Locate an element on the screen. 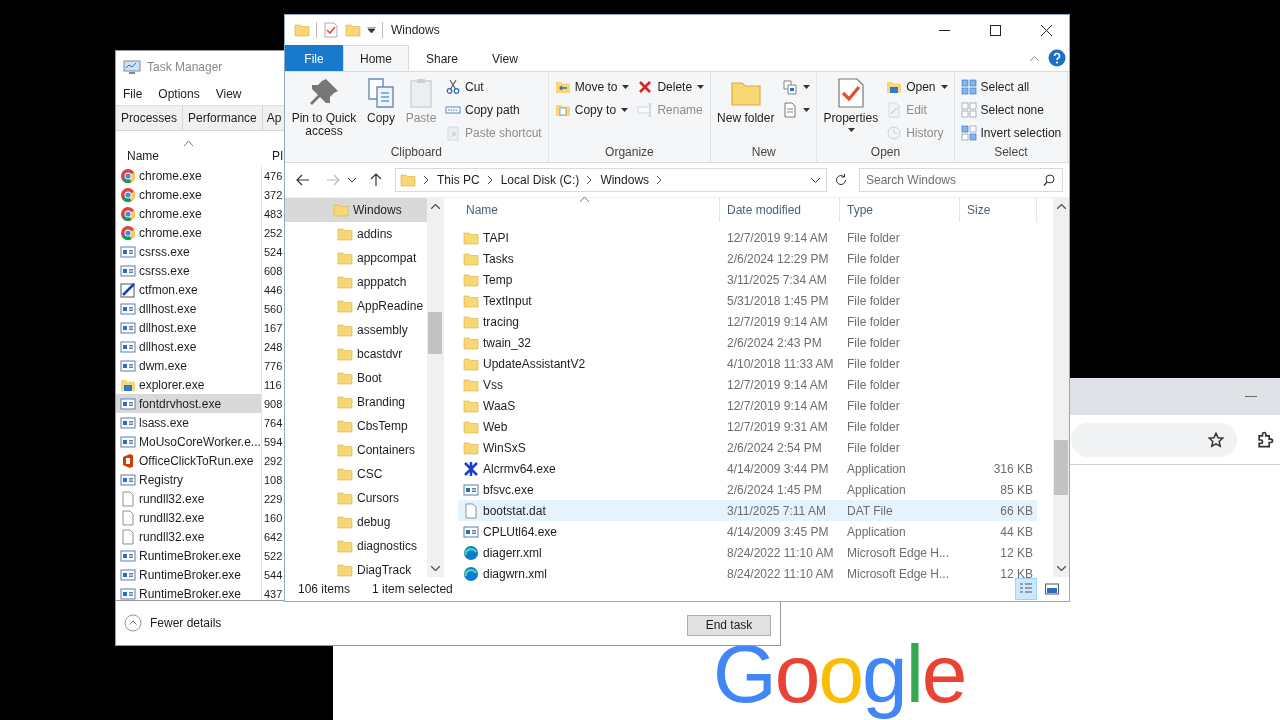  process-row: dwm.exe 776 is located at coordinates (202, 365).